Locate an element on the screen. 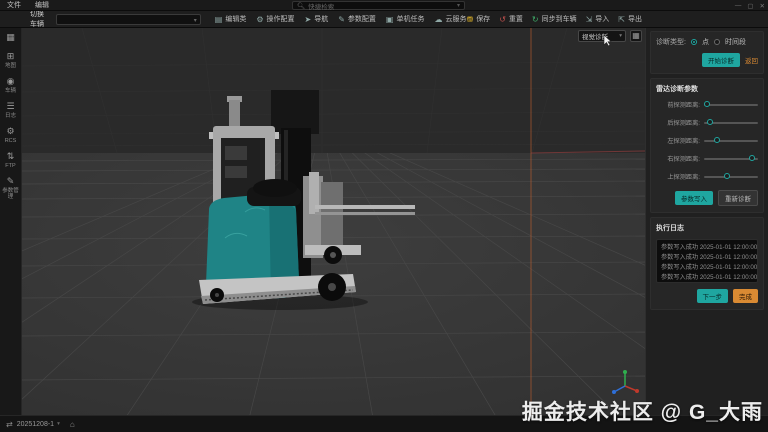 This screenshot has width=768, height=432. import-icon: ⇲ is located at coordinates (589, 19).